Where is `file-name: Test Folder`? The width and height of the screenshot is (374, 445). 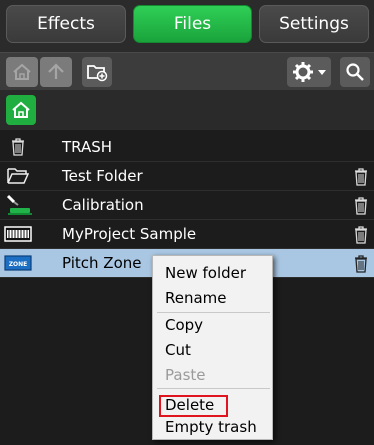 file-name: Test Folder is located at coordinates (102, 176).